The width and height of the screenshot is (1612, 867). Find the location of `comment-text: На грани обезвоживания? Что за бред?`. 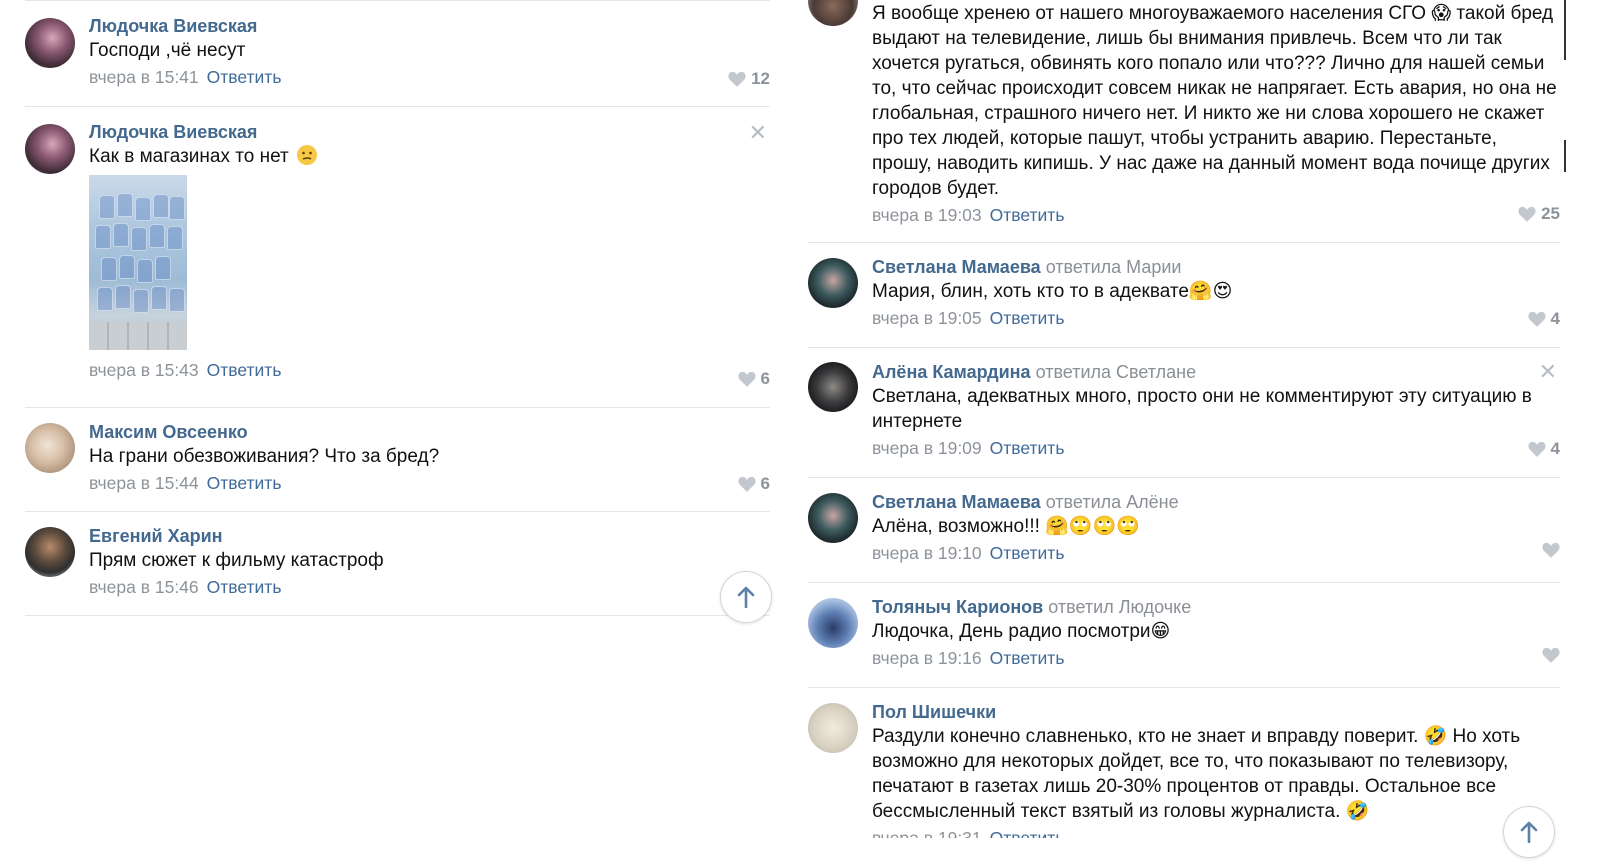

comment-text: На грани обезвоживания? Что за бред? is located at coordinates (264, 456).